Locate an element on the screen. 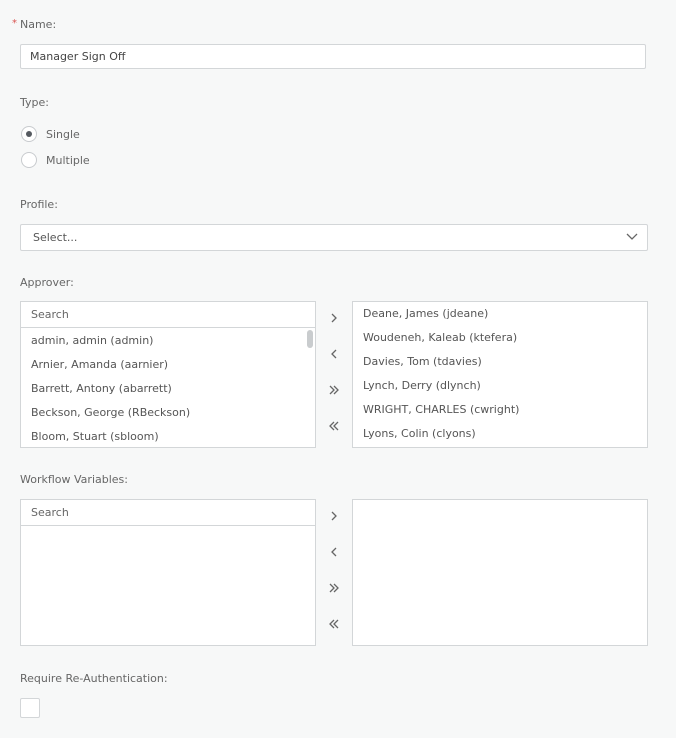  variables-move-all-left-button is located at coordinates (334, 624).